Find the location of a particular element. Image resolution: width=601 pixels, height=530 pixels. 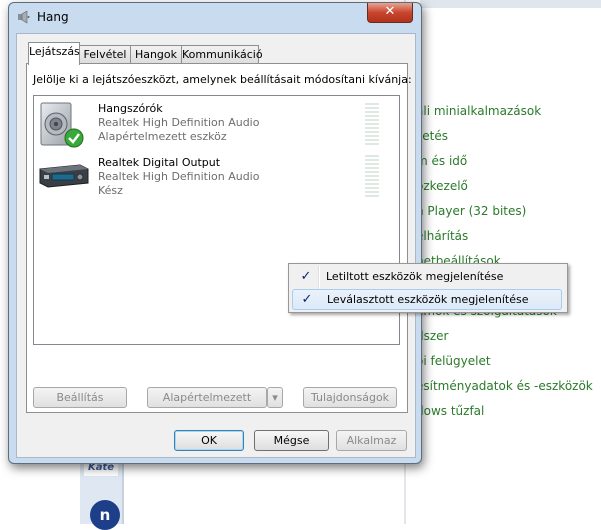

menu-item-show-disconnected-devices: ✓ Leválasztott eszközök megjelenítése is located at coordinates (427, 299).